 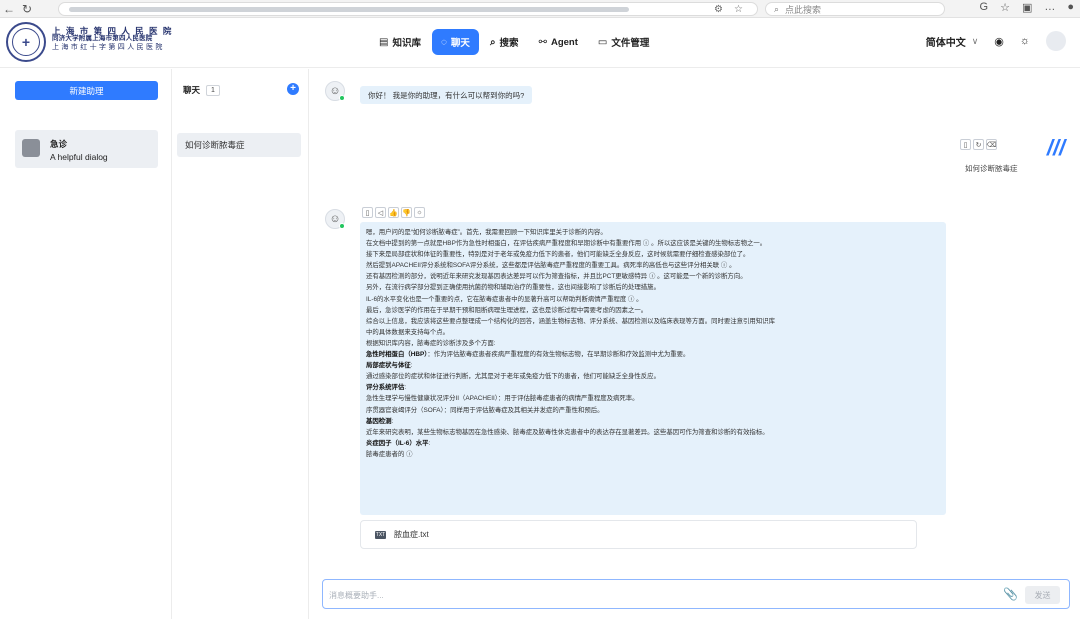 I want to click on profile-icon: G, so click(x=984, y=7).